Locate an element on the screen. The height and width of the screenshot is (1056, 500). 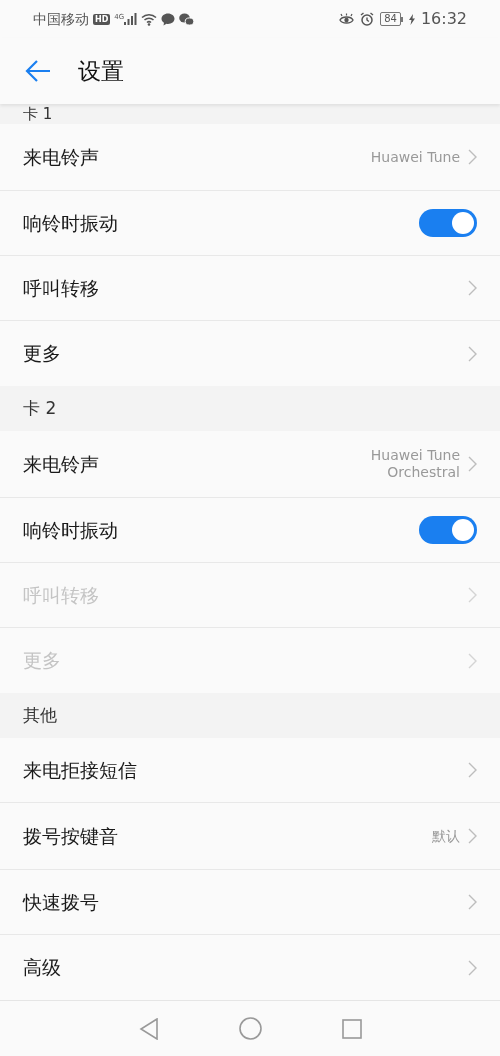
row-label: 呼叫转移 is located at coordinates (61, 288).